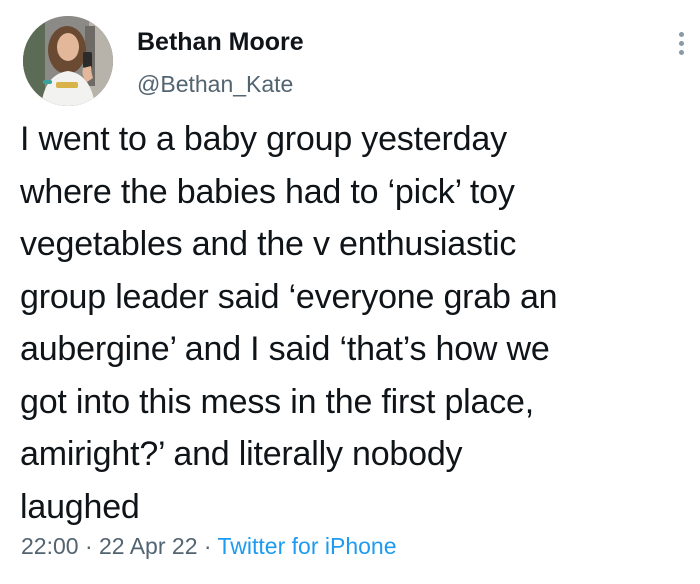 The width and height of the screenshot is (700, 584). I want to click on tweet-date: 22 Apr 22, so click(148, 546).